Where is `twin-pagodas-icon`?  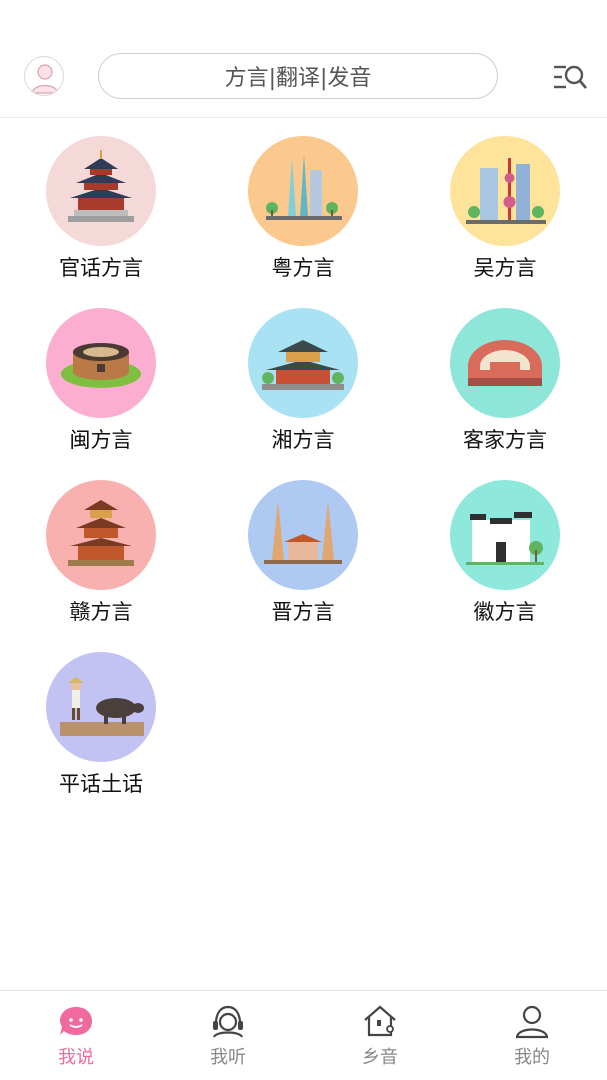
twin-pagodas-icon is located at coordinates (303, 535).